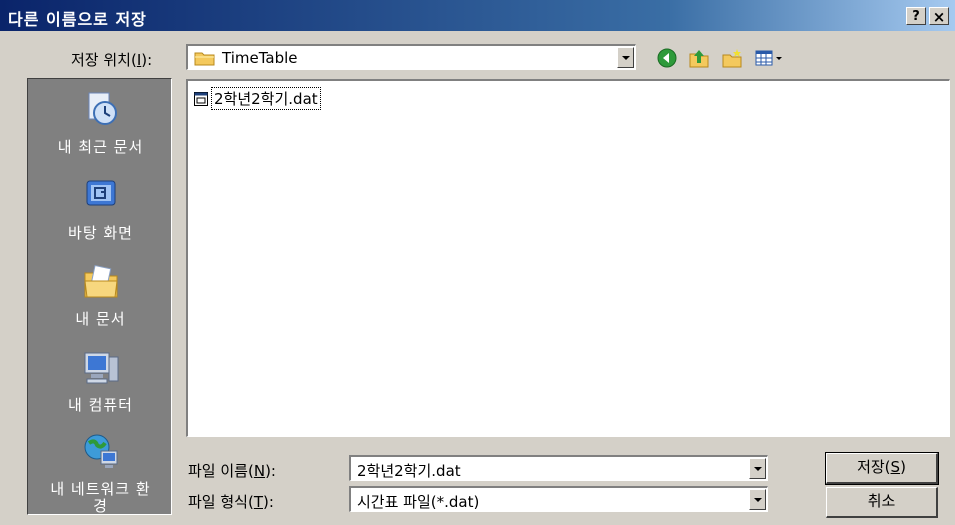 The width and height of the screenshot is (955, 525). I want to click on folder-icon, so click(204, 59).